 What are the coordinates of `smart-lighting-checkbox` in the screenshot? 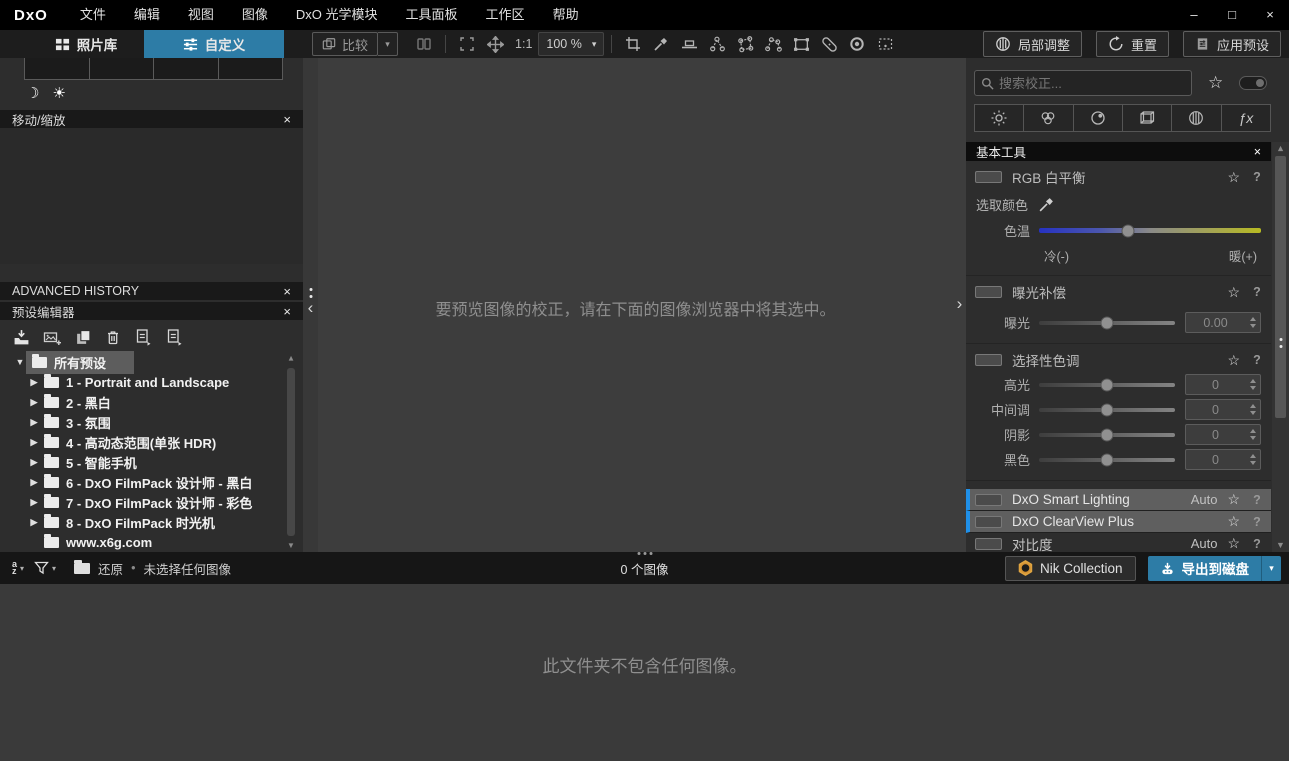 It's located at (988, 499).